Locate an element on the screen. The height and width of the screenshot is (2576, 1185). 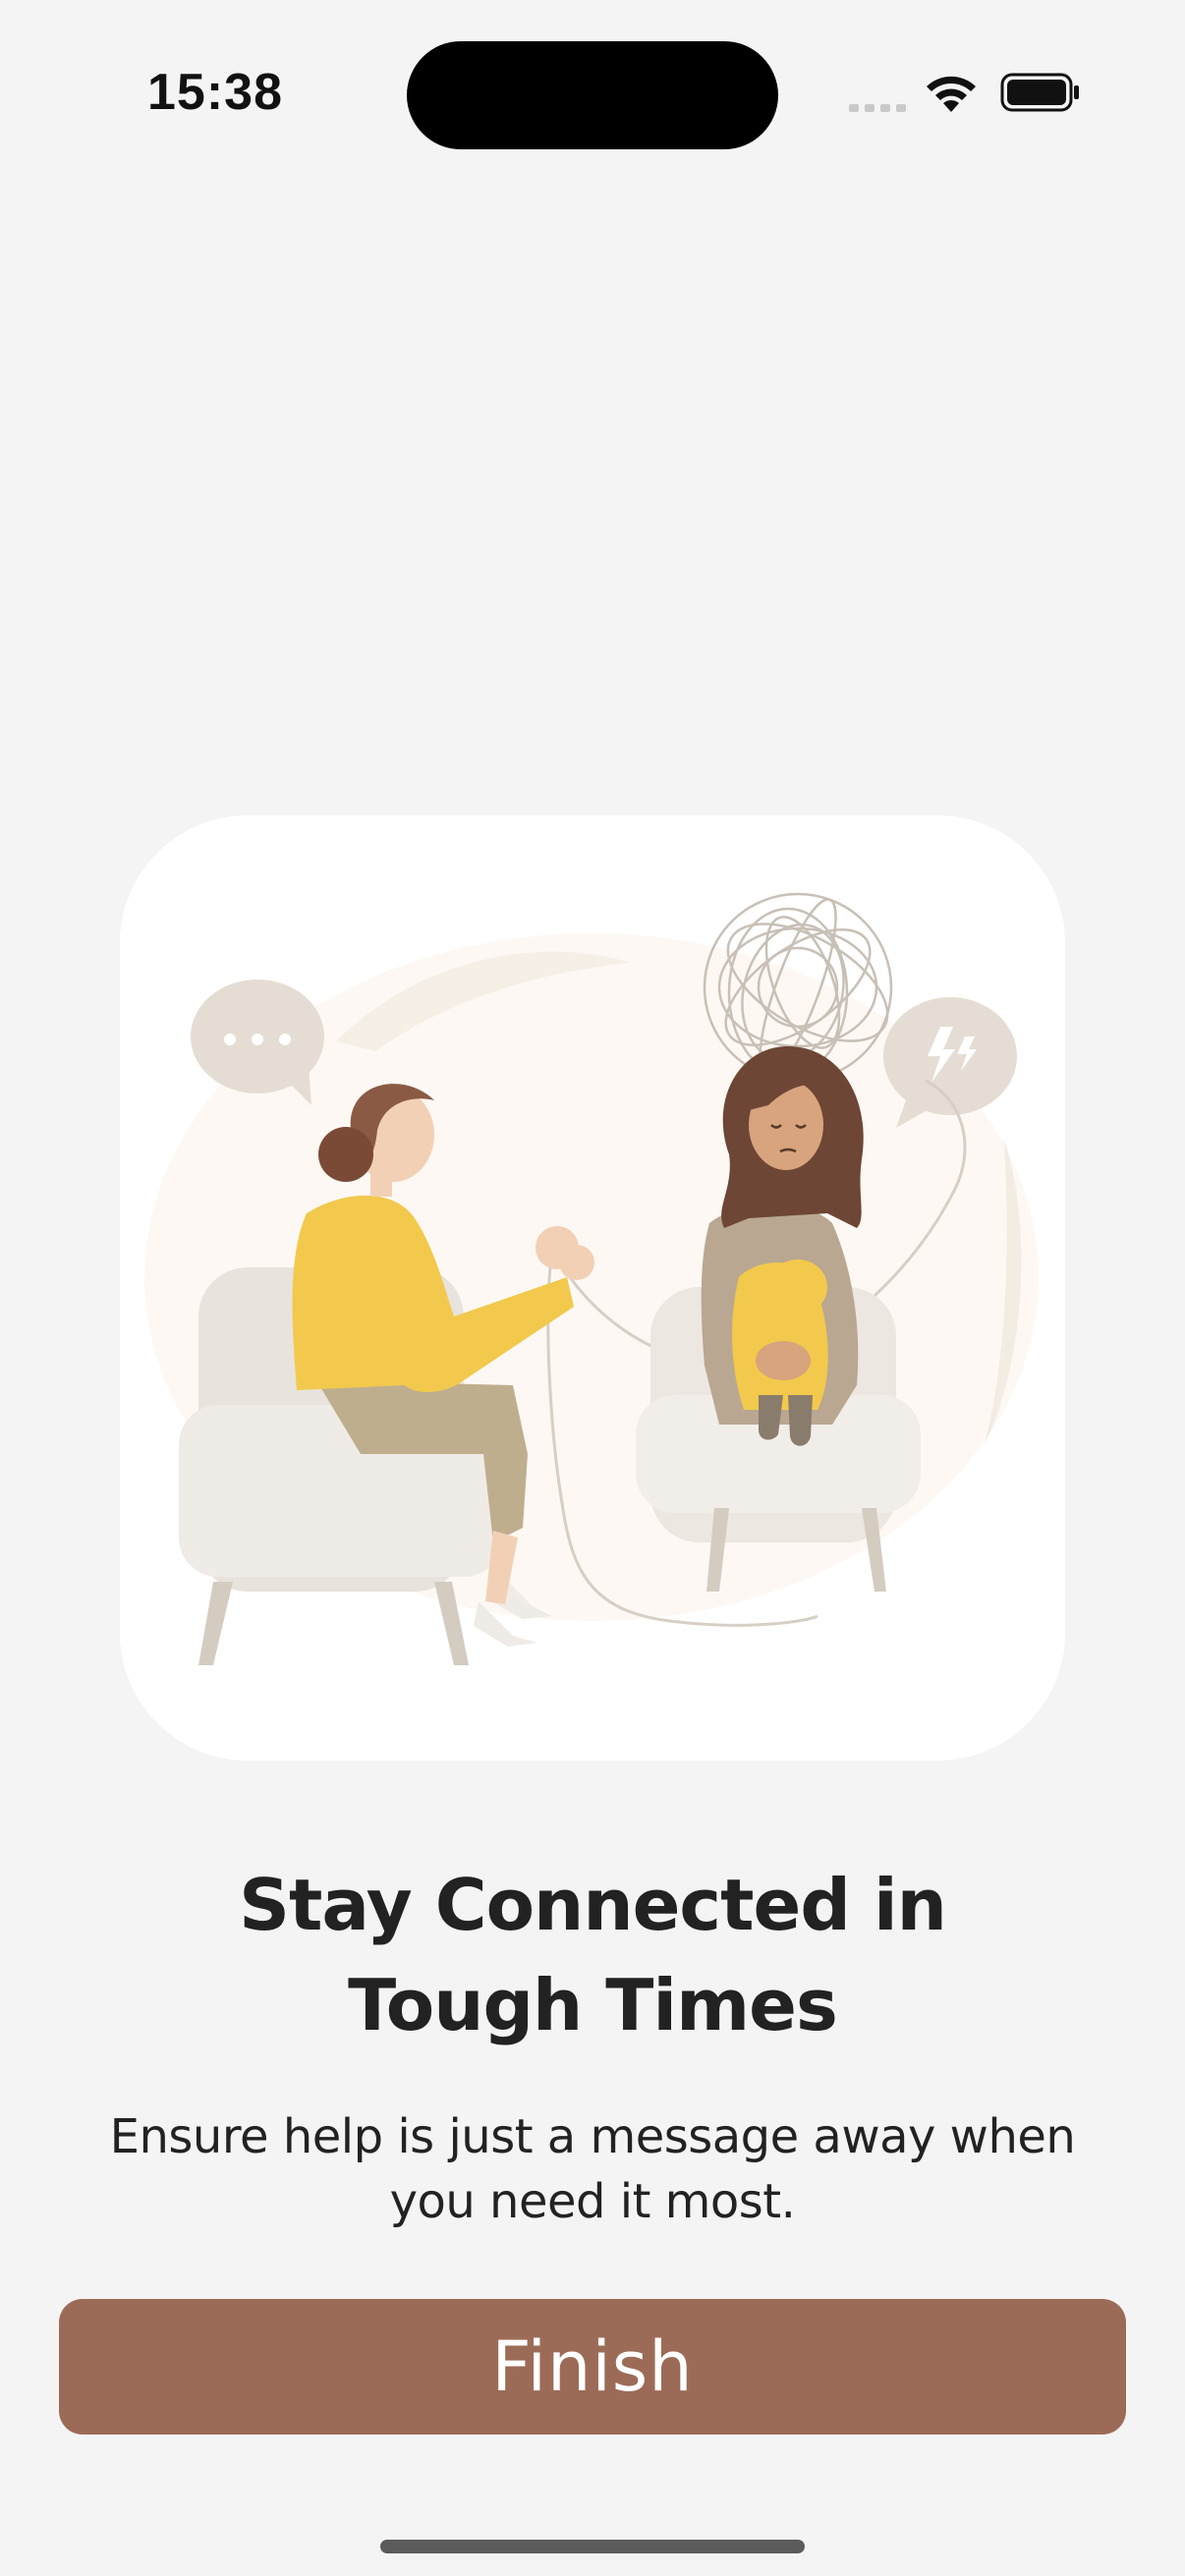
subtitle-line-1: Ensure help is just a message away when is located at coordinates (592, 2136).